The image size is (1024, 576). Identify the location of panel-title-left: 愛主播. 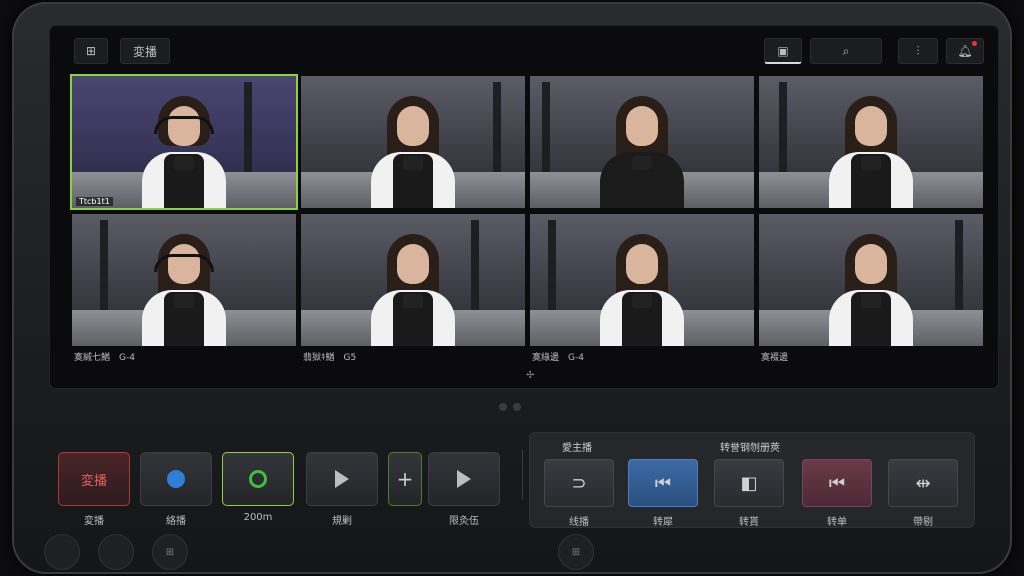
(577, 448).